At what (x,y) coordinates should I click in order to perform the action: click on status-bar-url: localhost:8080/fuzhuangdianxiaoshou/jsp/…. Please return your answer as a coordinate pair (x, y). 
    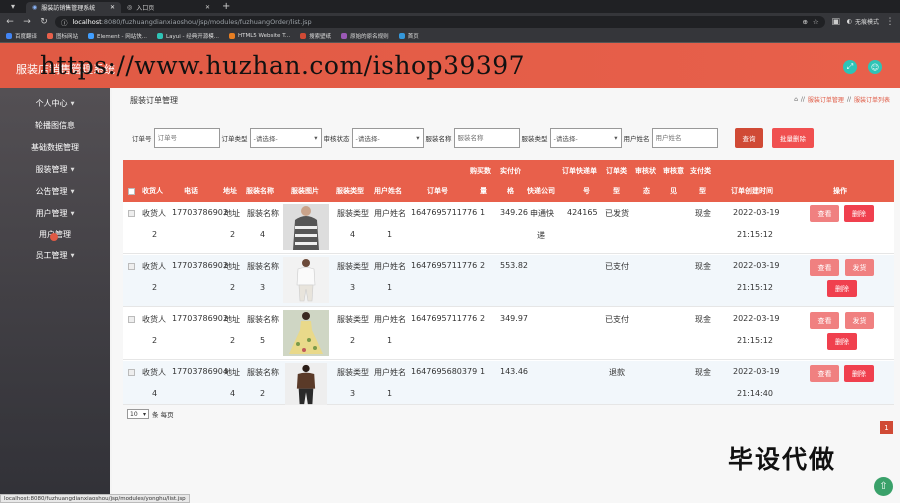
    Looking at the image, I should click on (95, 498).